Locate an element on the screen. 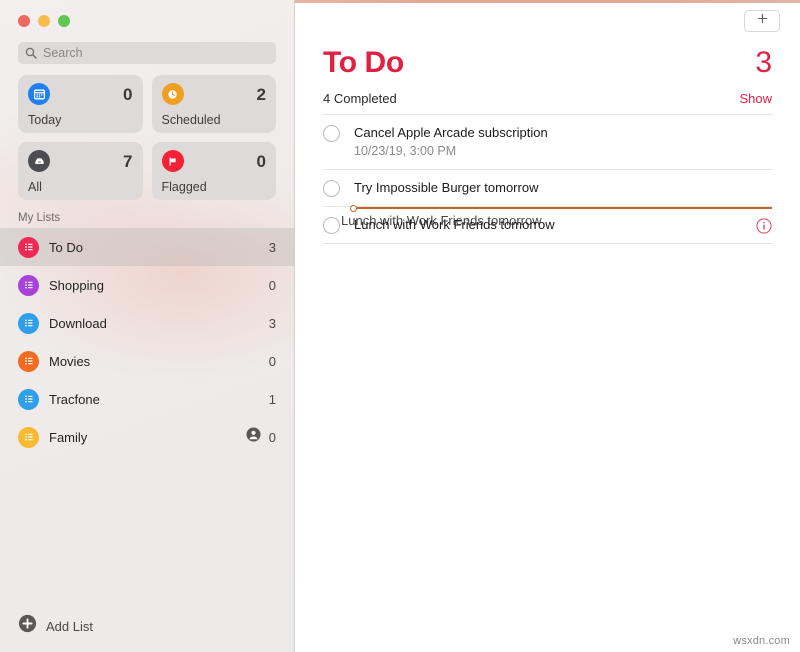 Image resolution: width=800 pixels, height=652 pixels. completed-row: 4 Completed Show is located at coordinates (547, 103).